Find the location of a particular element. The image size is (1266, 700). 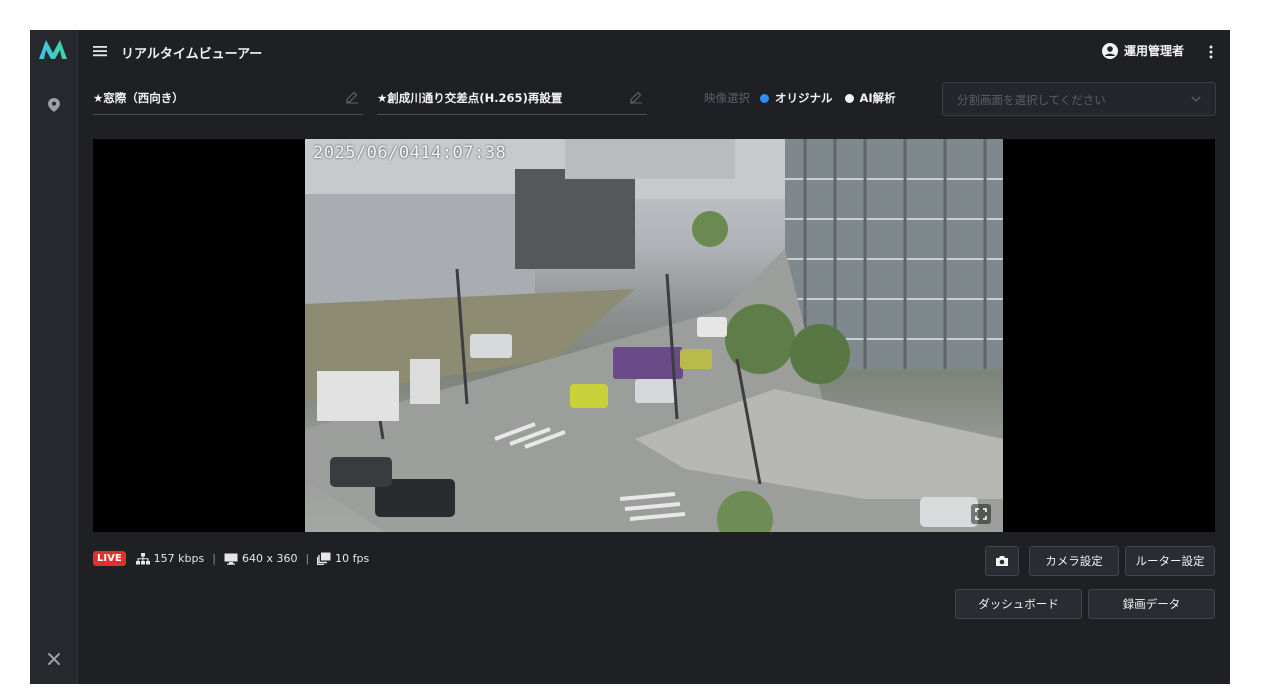

tools-icon is located at coordinates (54, 662).